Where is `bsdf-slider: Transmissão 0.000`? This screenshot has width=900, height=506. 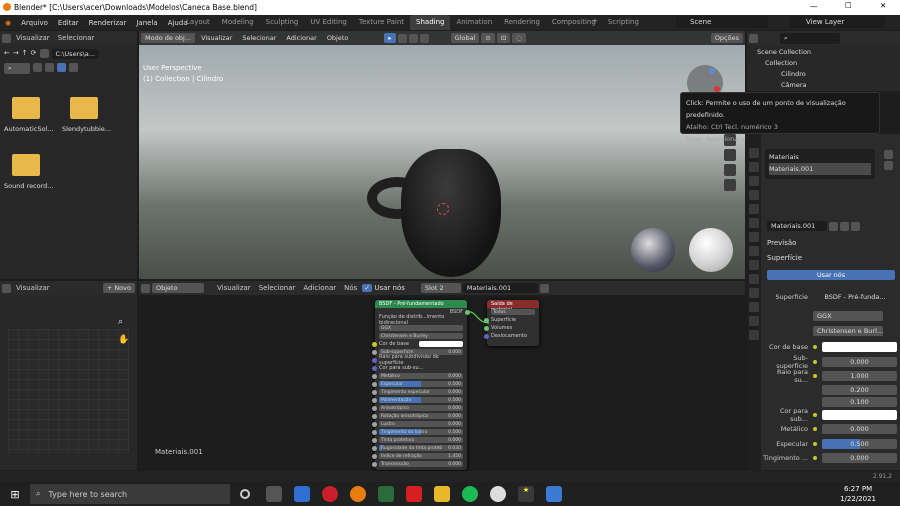
bsdf-slider: Transmissão 0.000 is located at coordinates (421, 464).